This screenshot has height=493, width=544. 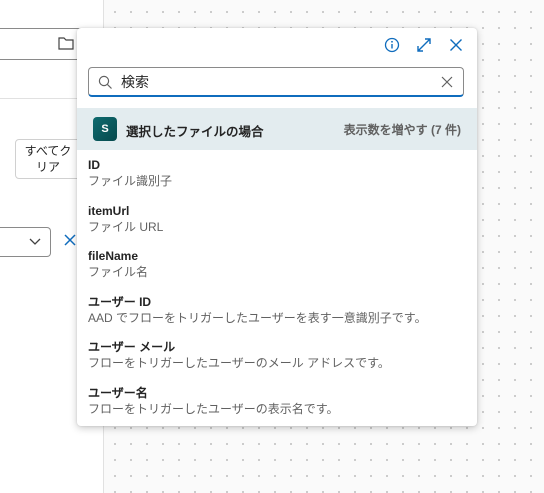 I want to click on list-item-user-email: ユーザー メール フローをトリガーしたユーザーのメール アドレスです。, so click(x=278, y=361).